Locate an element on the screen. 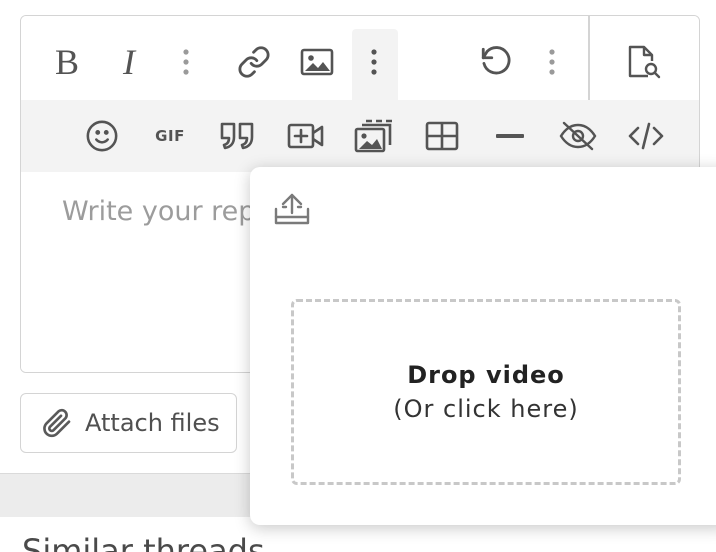 The height and width of the screenshot is (552, 716). bold-icon: B is located at coordinates (66, 62).